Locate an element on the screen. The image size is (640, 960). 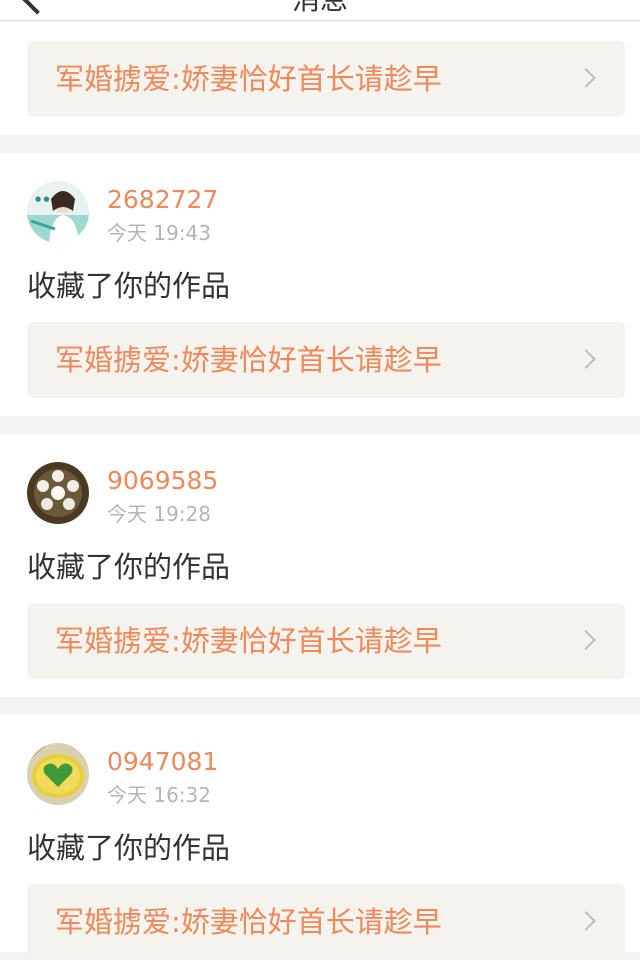
pearl-brooch-avatar-icon is located at coordinates (58, 493).